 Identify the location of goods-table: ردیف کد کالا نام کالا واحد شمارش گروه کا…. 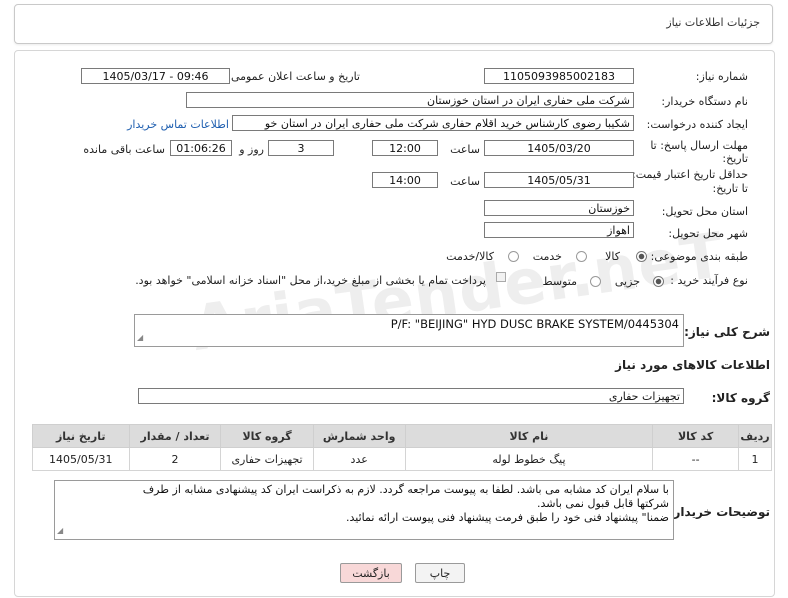
(402, 447).